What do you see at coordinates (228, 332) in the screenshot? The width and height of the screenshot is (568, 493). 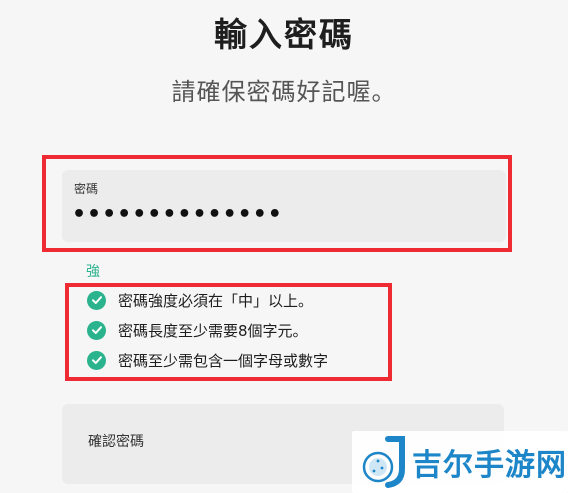 I see `highlight-box-rules` at bounding box center [228, 332].